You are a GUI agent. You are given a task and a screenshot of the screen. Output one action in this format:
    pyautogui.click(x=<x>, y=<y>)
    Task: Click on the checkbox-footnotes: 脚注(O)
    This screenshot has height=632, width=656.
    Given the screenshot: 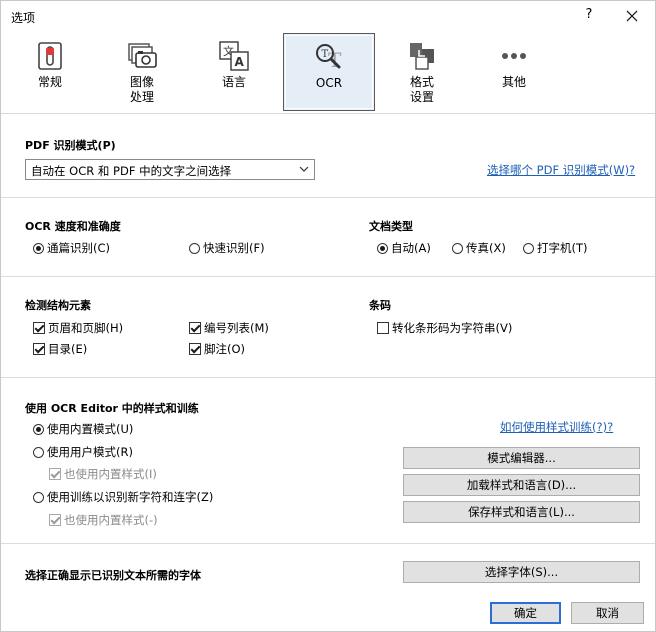 What is the action you would take?
    pyautogui.click(x=217, y=349)
    